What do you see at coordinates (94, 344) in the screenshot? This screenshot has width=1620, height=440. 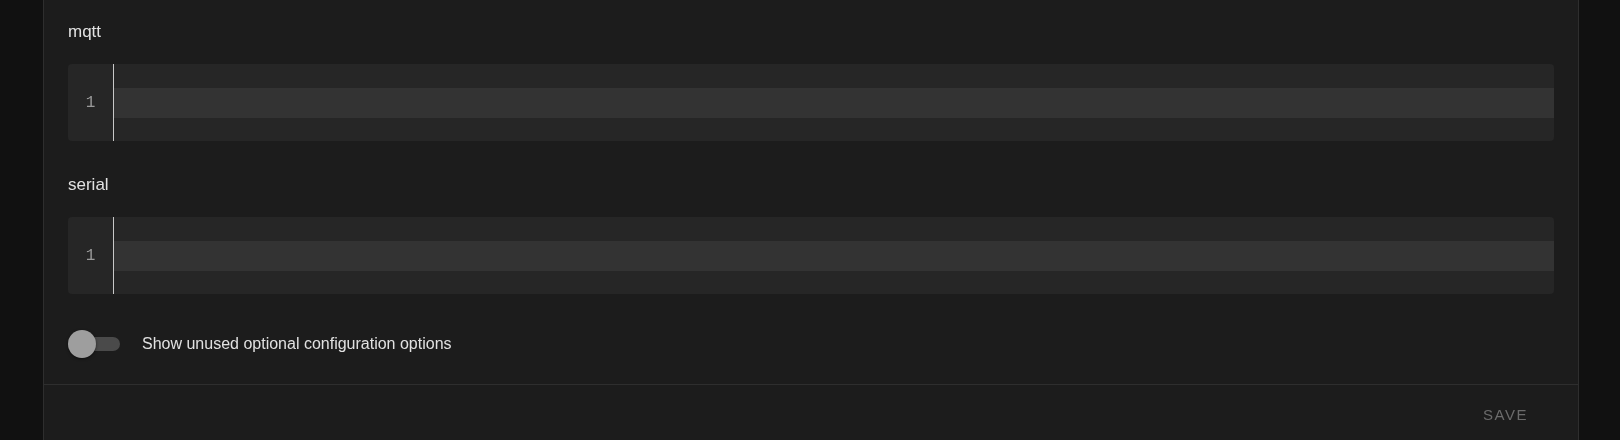 I see `toggle-switch` at bounding box center [94, 344].